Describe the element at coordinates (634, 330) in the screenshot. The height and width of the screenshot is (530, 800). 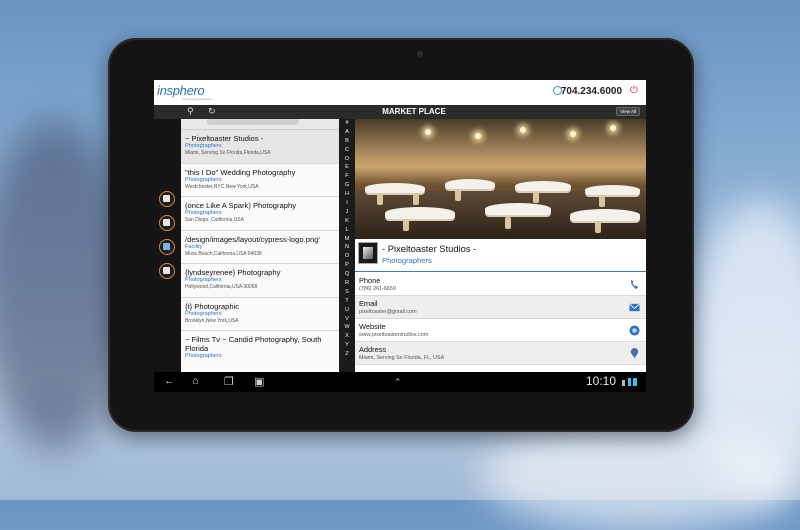
I see `globe-icon` at that location.